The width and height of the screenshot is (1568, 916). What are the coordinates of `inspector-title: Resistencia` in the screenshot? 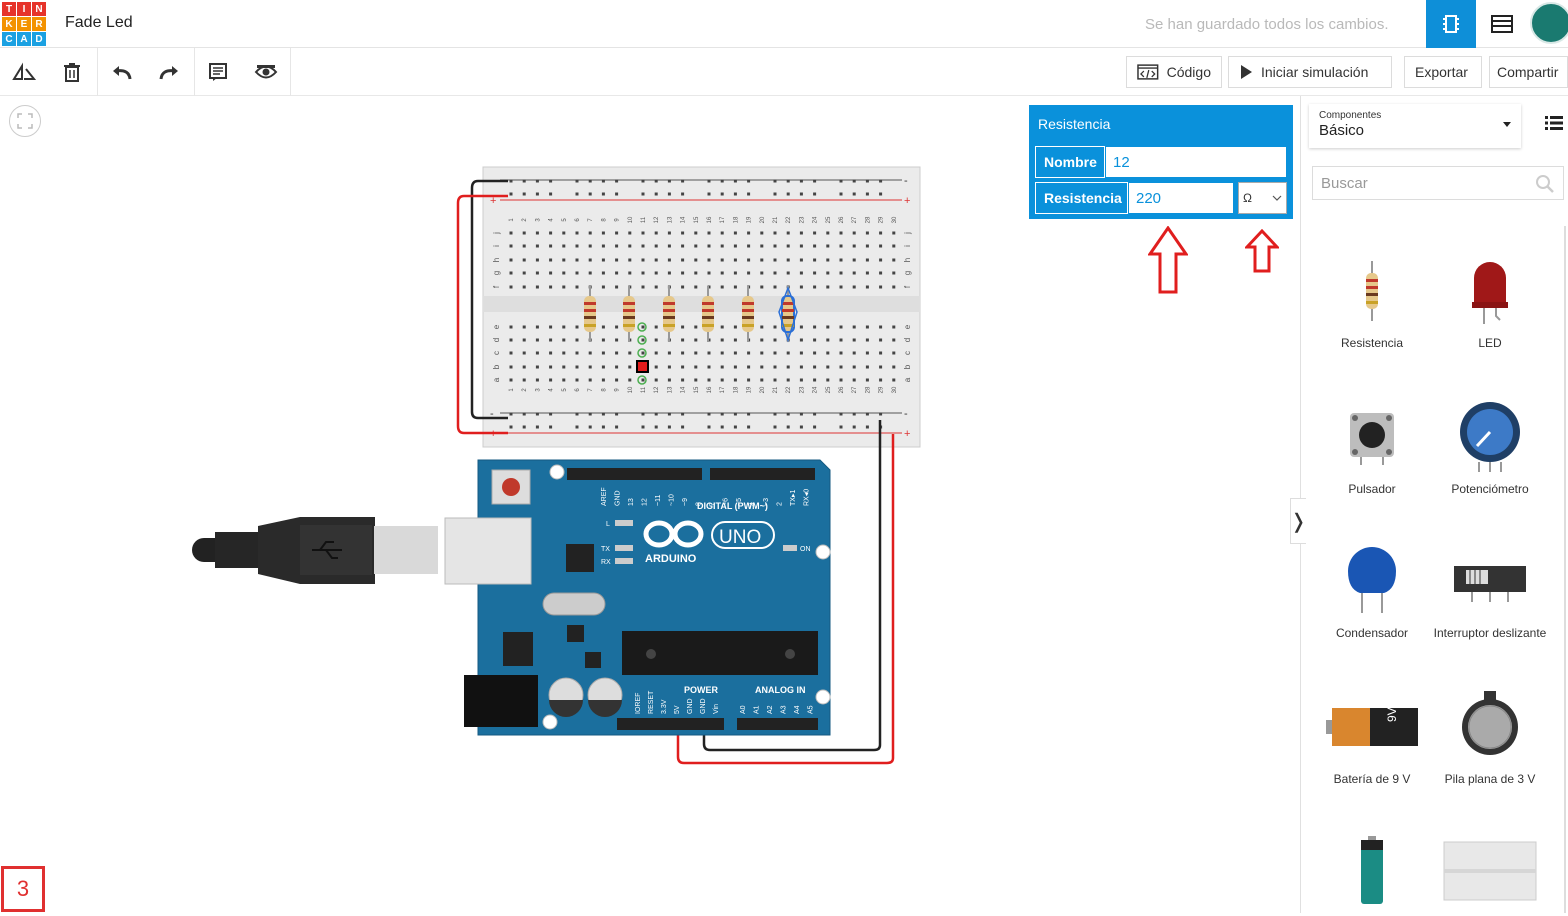 It's located at (1074, 124).